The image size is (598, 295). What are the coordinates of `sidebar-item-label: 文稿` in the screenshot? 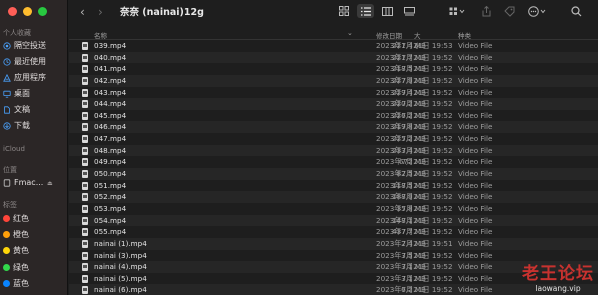 It's located at (22, 109).